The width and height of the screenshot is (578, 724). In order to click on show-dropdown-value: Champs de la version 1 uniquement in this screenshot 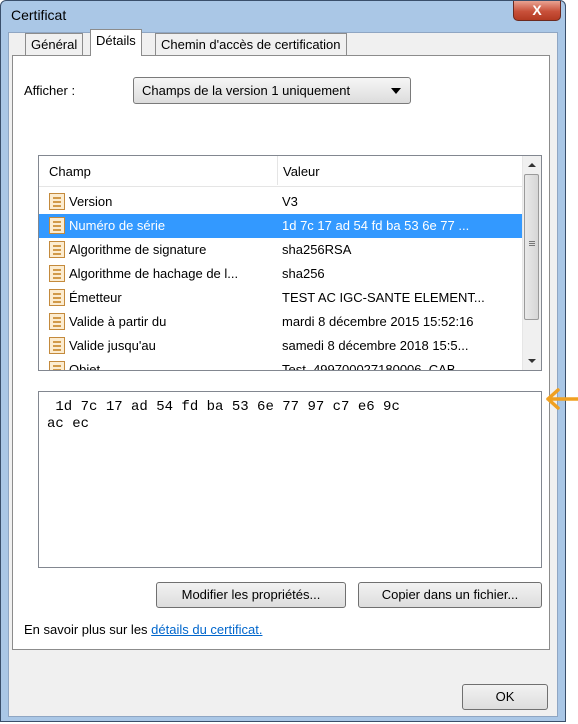, I will do `click(246, 90)`.